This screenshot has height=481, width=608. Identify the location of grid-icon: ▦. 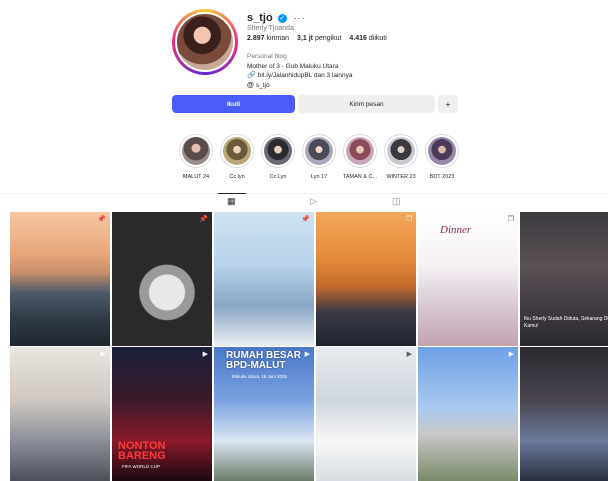
(231, 201).